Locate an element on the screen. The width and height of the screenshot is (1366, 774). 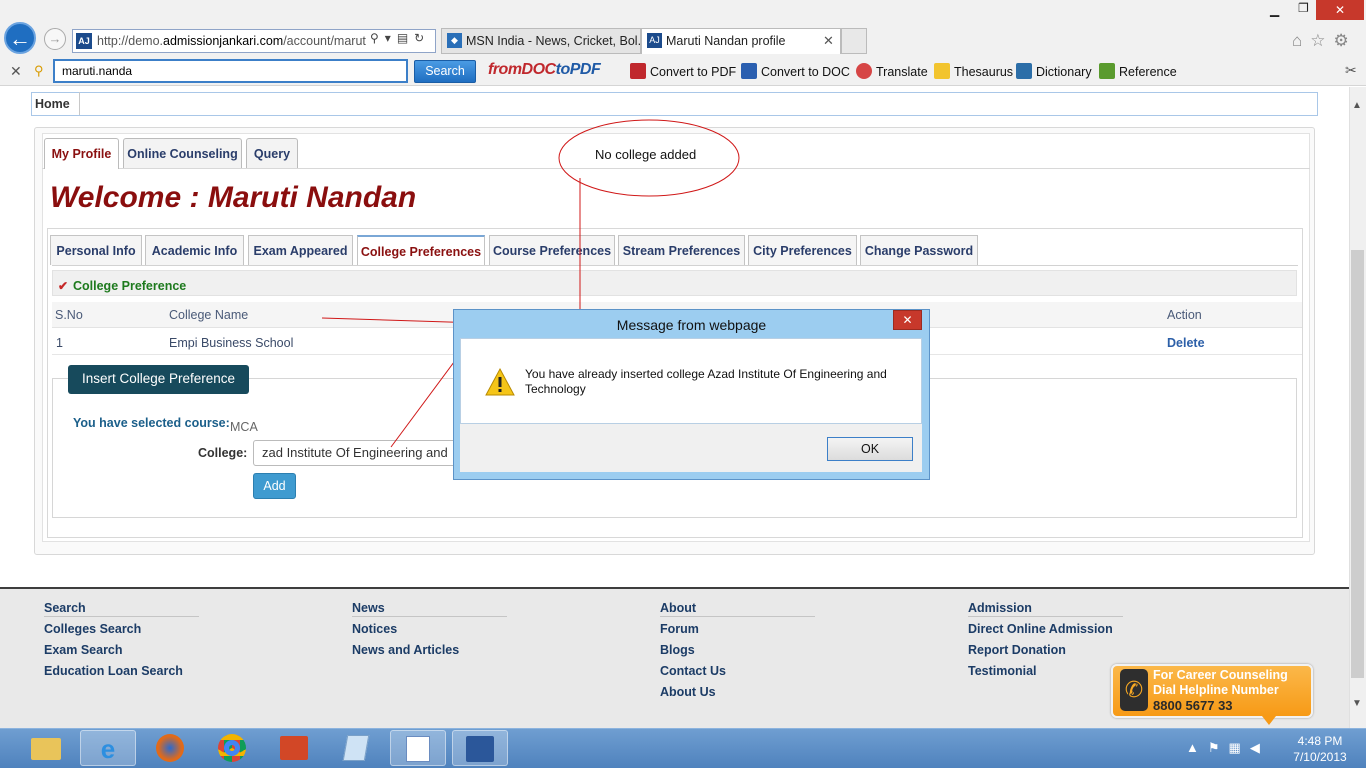
breadcrumb is located at coordinates (674, 104).